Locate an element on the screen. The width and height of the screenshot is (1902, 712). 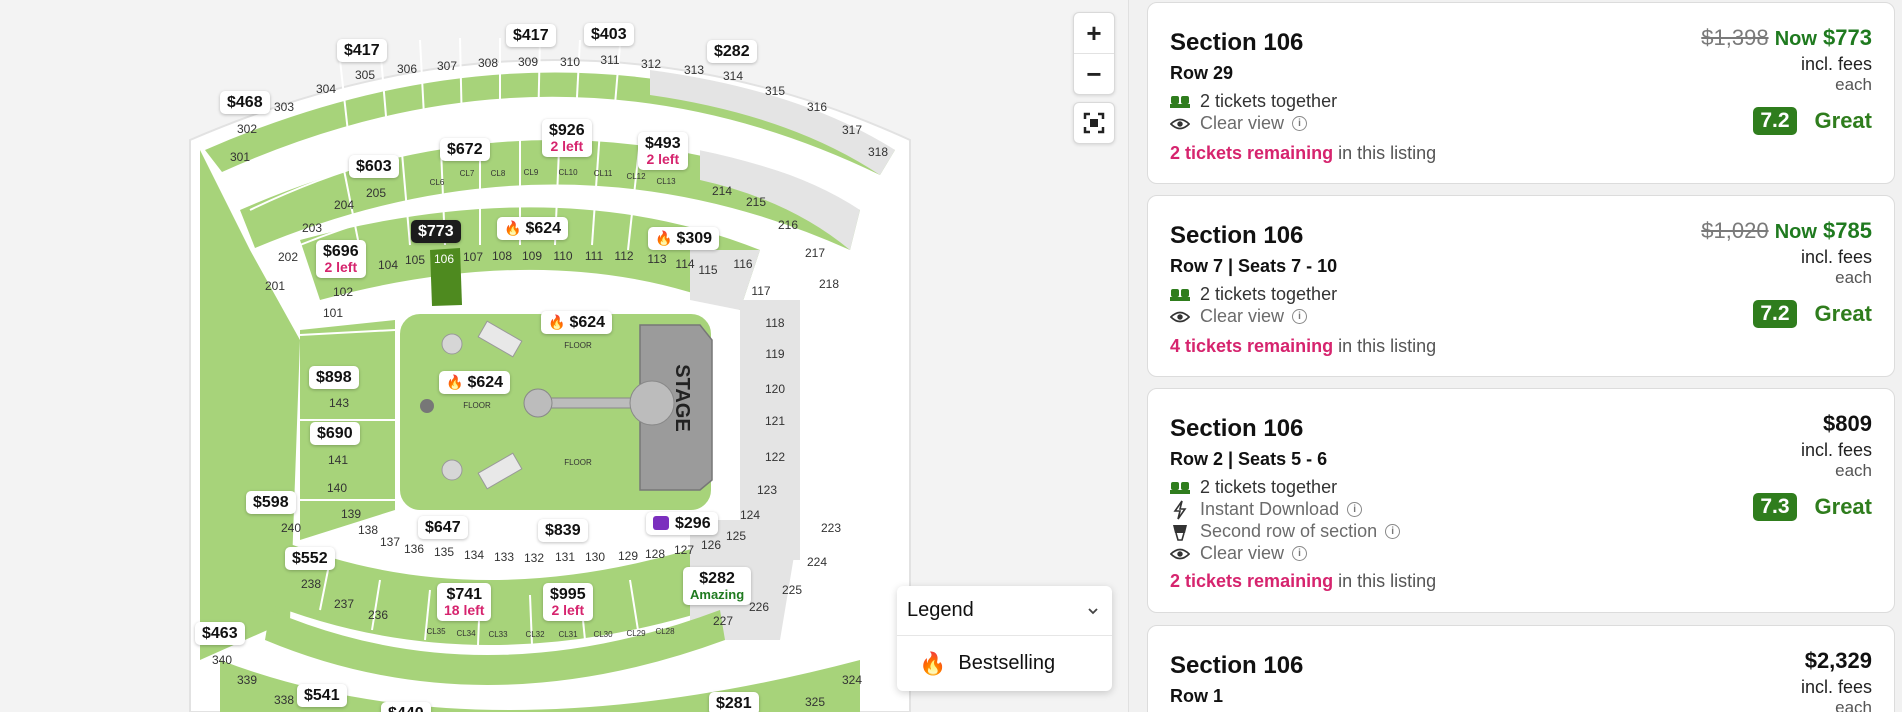
price-label: $995 2 left is located at coordinates (568, 602).